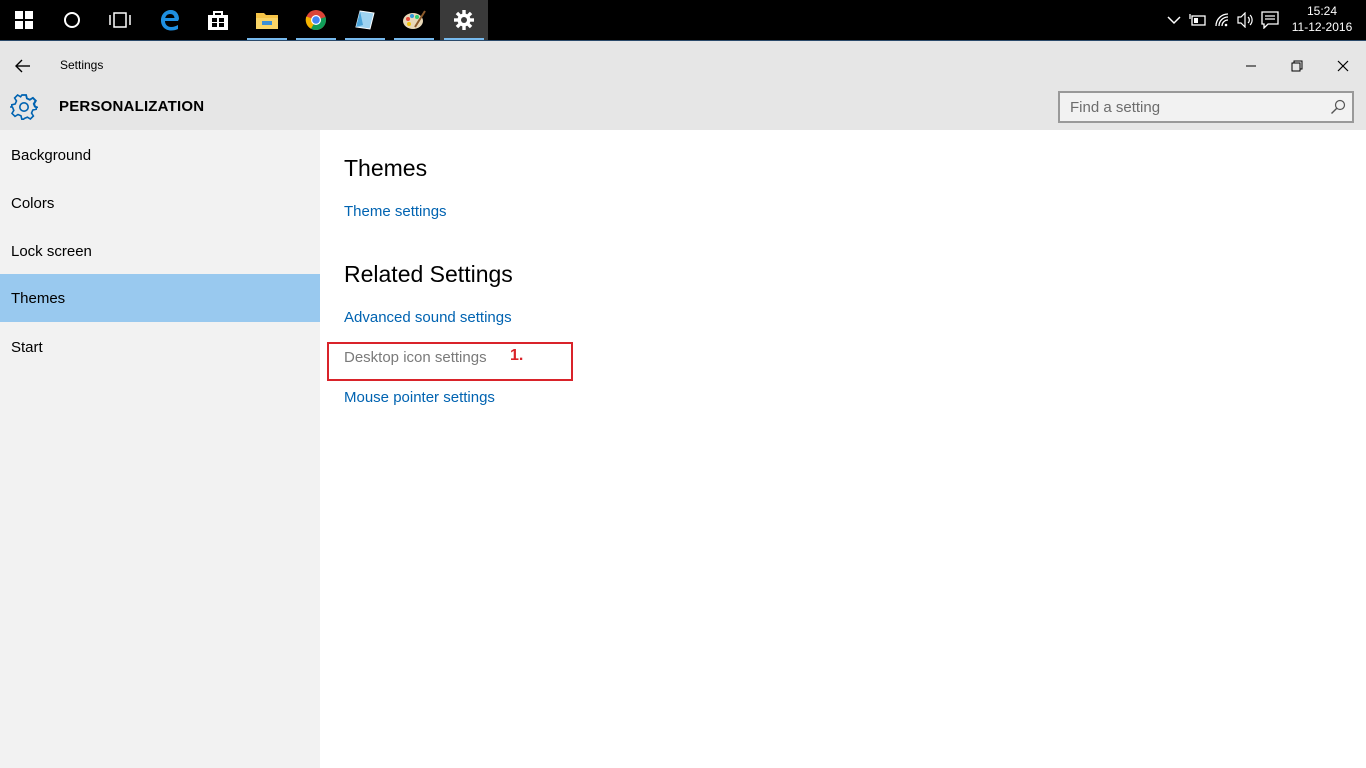 The image size is (1366, 768). Describe the element at coordinates (1322, 11) in the screenshot. I see `clock-time: 15:24` at that location.